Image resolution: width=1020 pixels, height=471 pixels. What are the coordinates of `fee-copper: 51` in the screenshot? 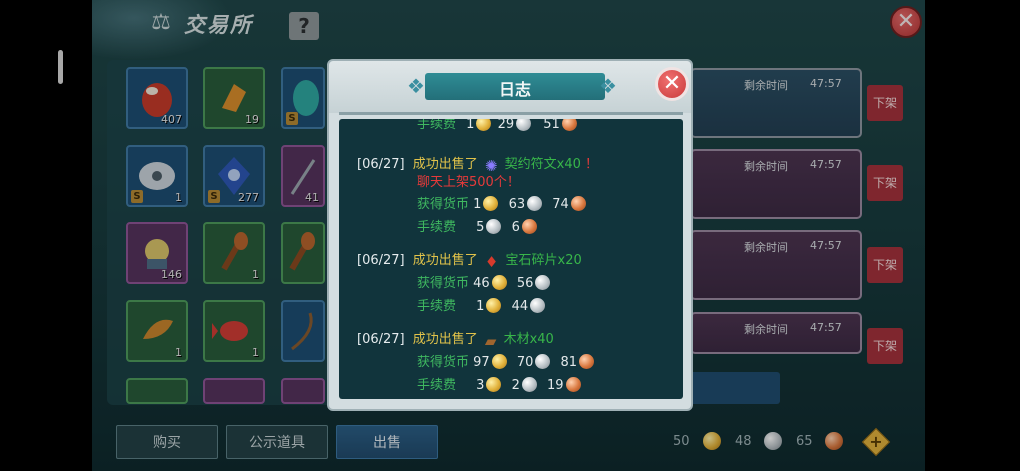 It's located at (551, 125).